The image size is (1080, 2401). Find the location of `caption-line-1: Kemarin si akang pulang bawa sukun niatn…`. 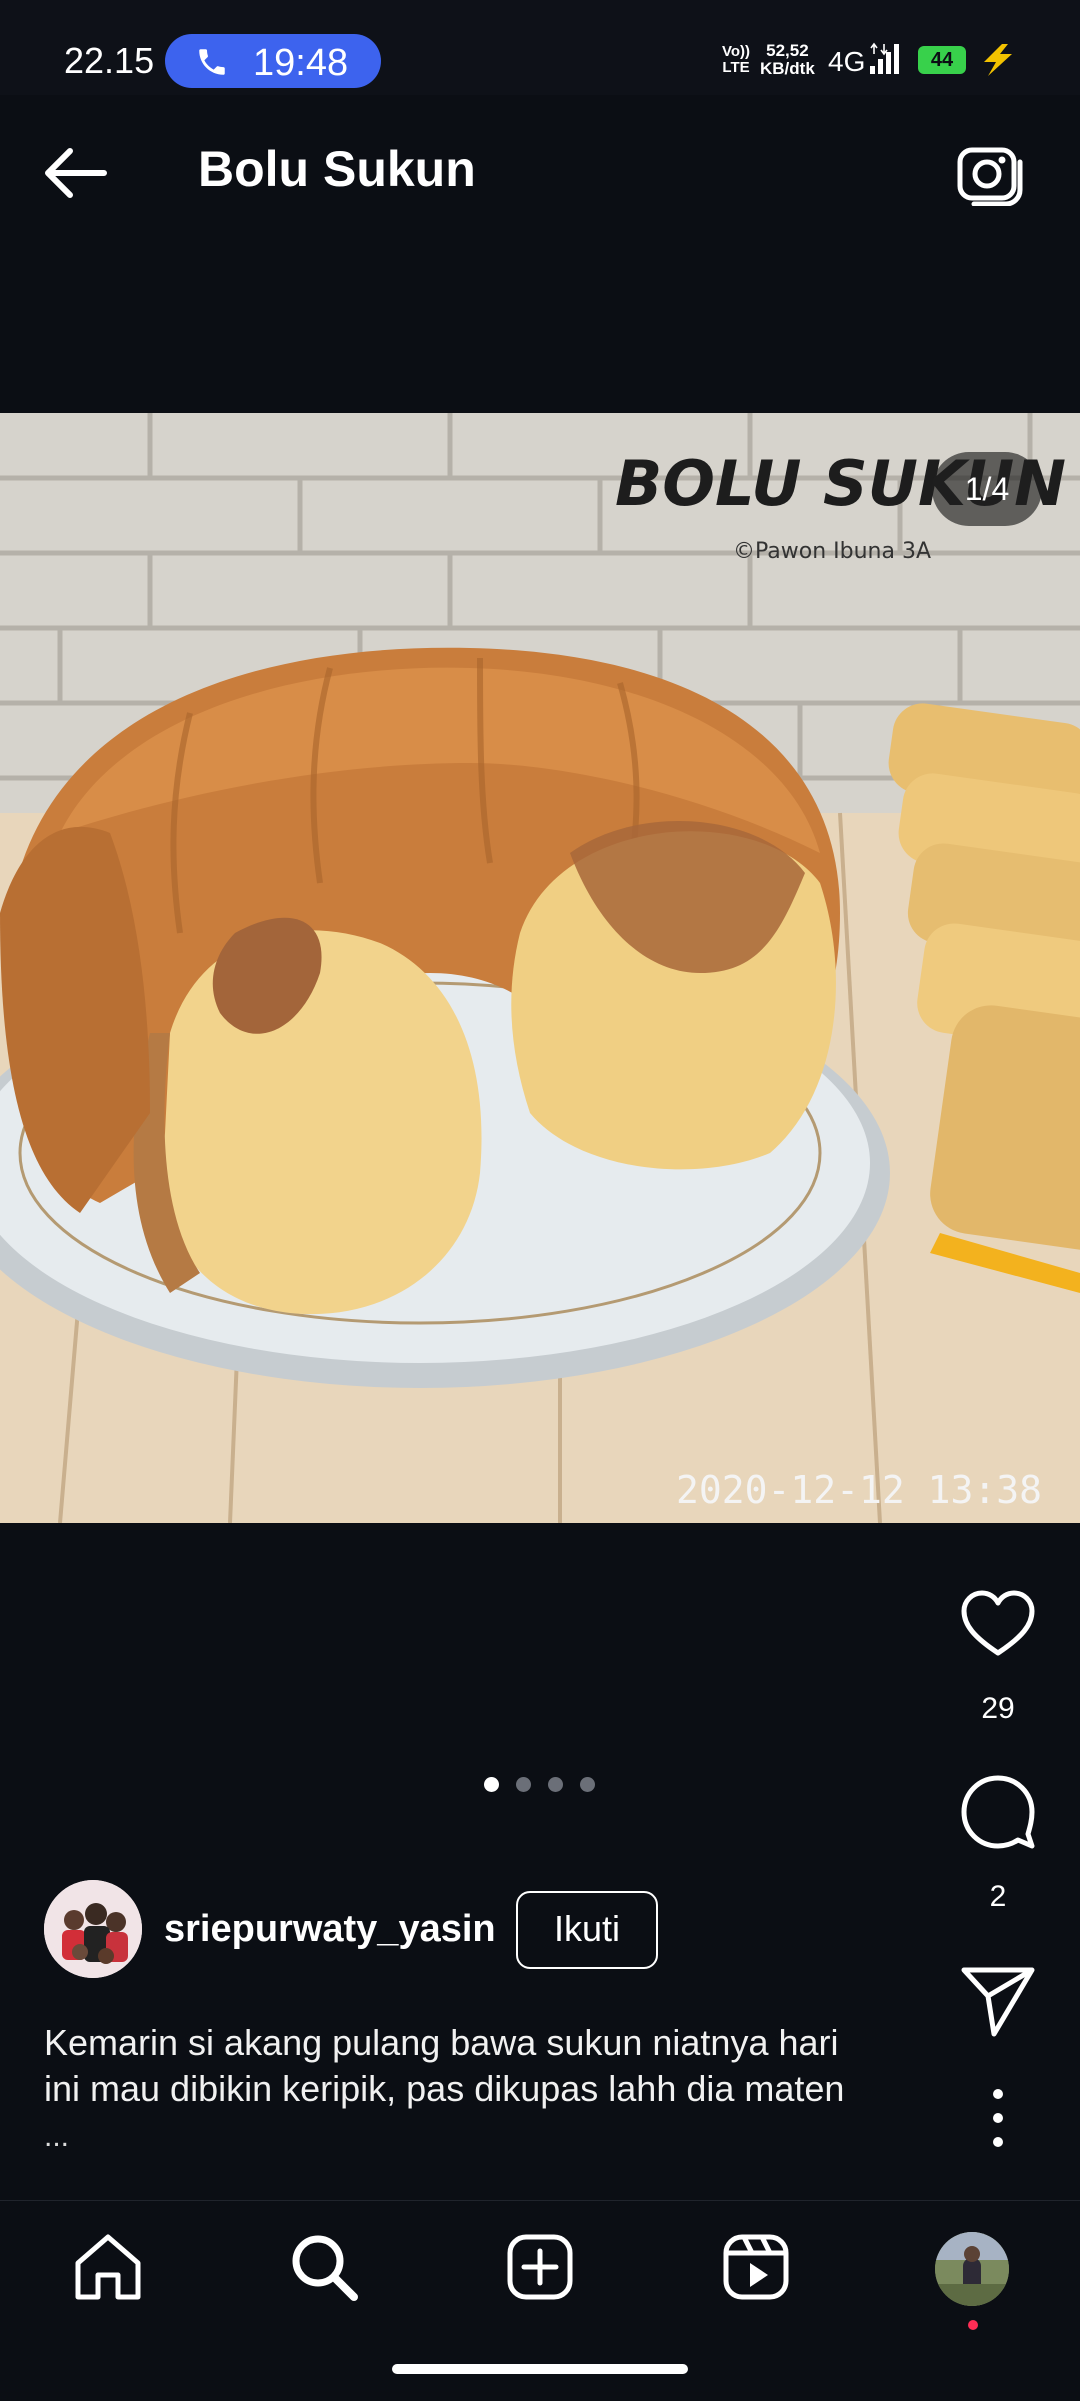

caption-line-1: Kemarin si akang pulang bawa sukun niatn… is located at coordinates (441, 2042).